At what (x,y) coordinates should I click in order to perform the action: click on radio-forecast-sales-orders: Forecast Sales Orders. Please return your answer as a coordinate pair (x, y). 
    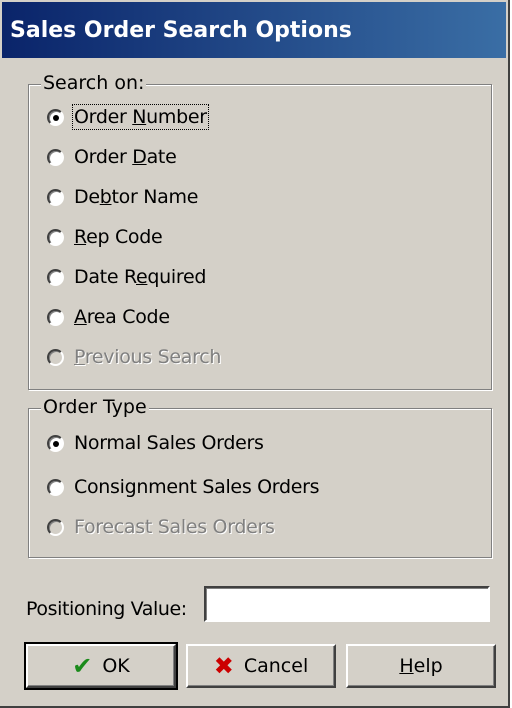
    Looking at the image, I should click on (161, 527).